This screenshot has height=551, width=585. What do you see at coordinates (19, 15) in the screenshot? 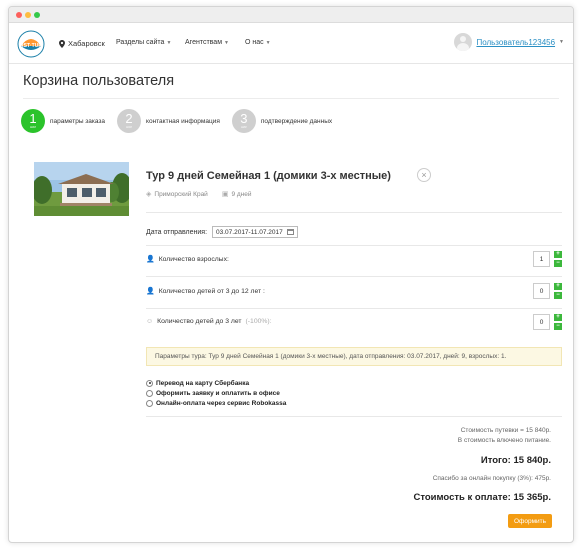
I see `close-window-button` at bounding box center [19, 15].